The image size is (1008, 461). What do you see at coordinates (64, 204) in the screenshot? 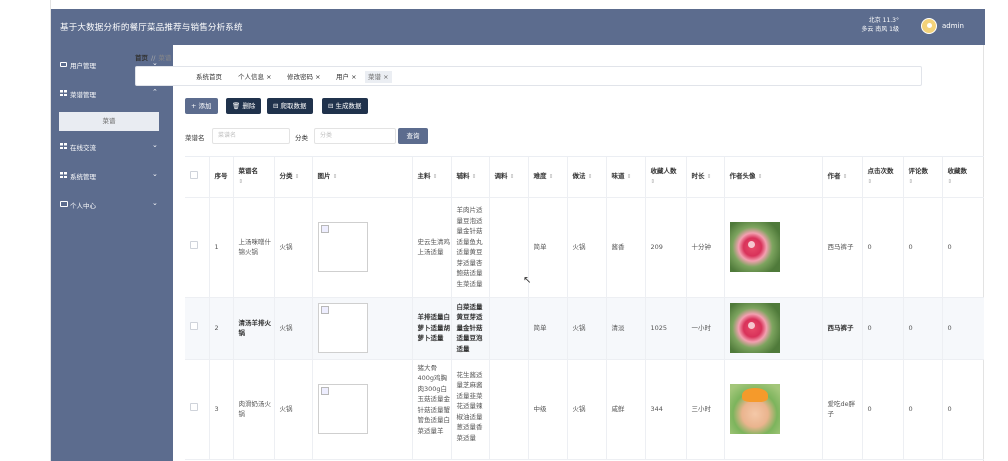
I see `monitor-icon` at bounding box center [64, 204].